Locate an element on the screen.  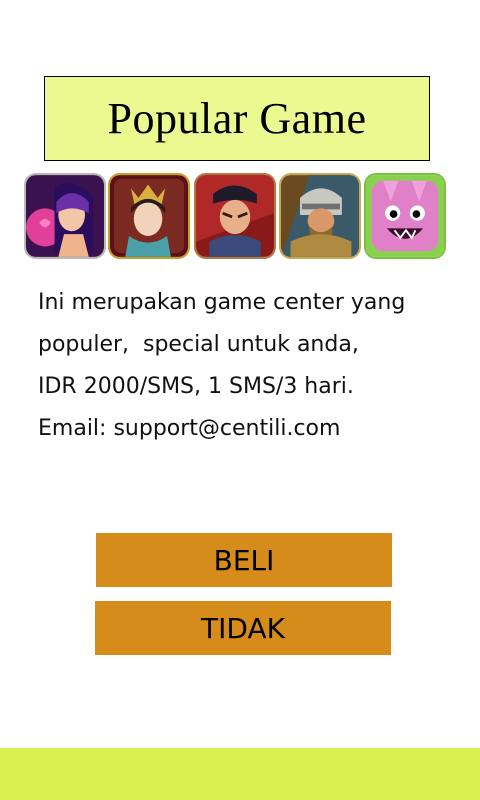
description-line: Ini merupakan game center yang is located at coordinates (222, 302).